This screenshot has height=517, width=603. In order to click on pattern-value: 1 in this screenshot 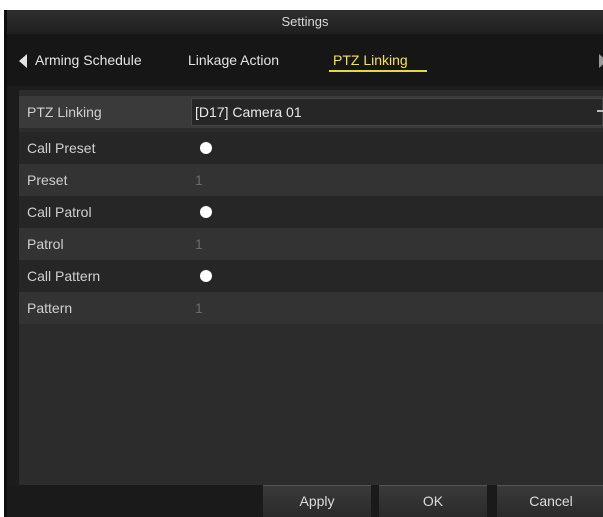, I will do `click(199, 308)`.